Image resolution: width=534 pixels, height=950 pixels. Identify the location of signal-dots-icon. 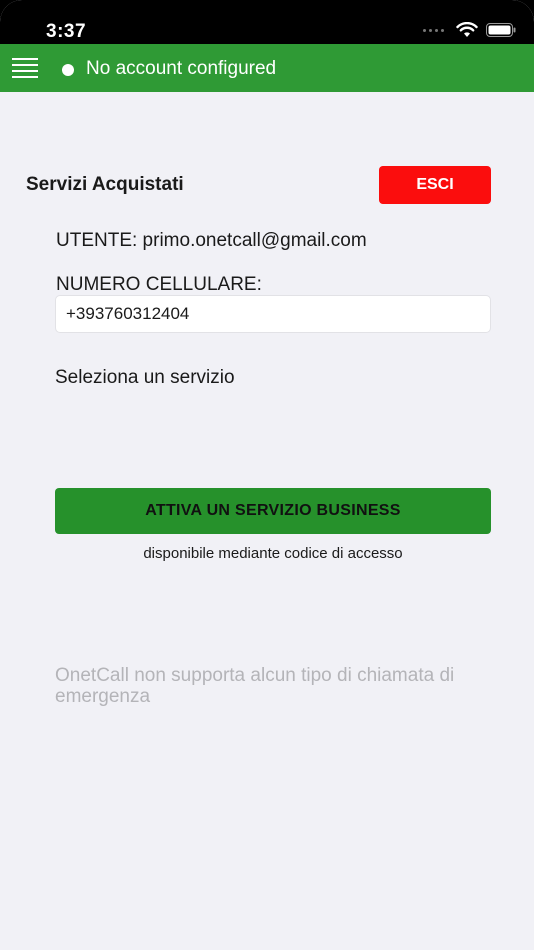
(433, 30).